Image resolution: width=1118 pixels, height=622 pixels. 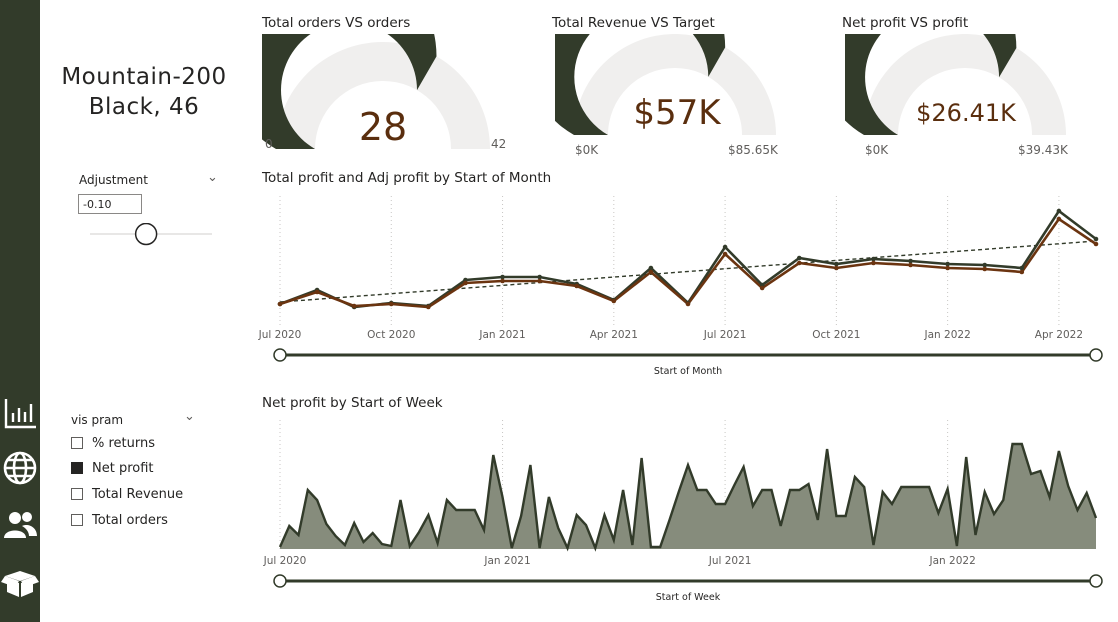 I want to click on left-nav-bar, so click(x=20, y=311).